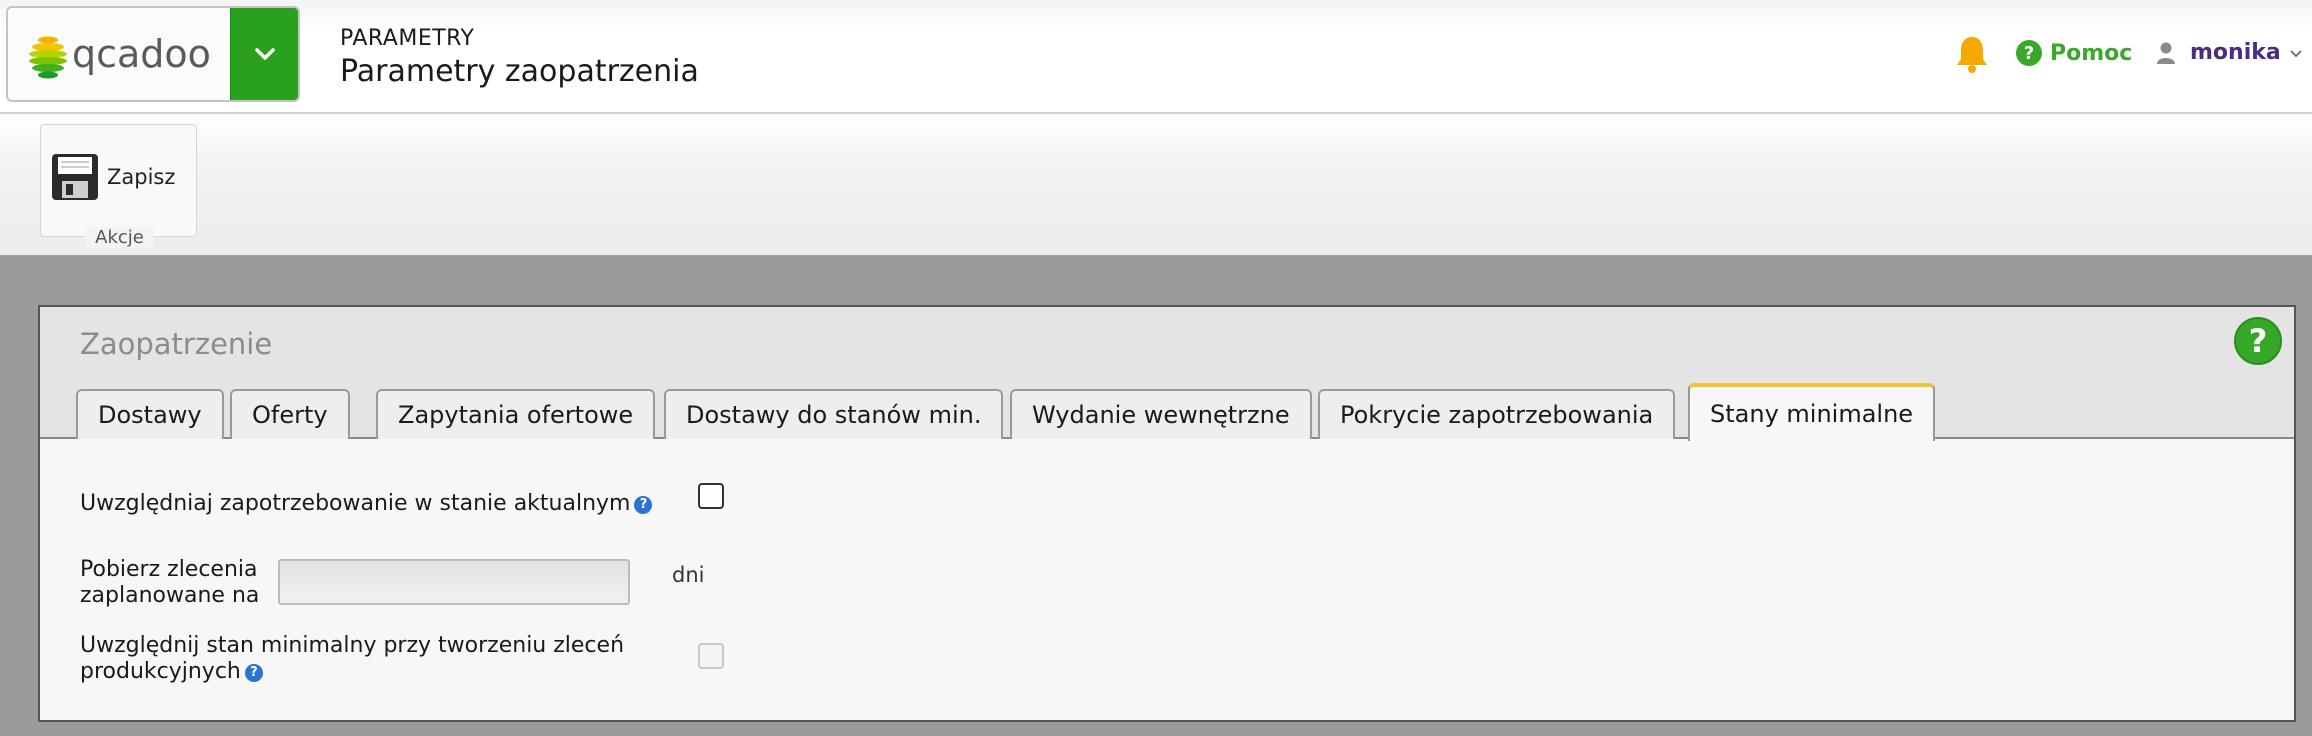 This screenshot has height=736, width=2312. I want to click on days-unit-label: dni, so click(688, 575).